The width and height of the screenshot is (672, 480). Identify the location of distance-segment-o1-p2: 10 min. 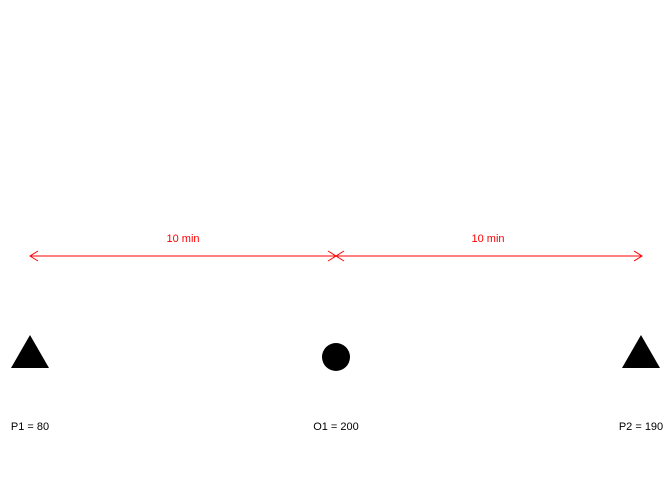
(489, 247).